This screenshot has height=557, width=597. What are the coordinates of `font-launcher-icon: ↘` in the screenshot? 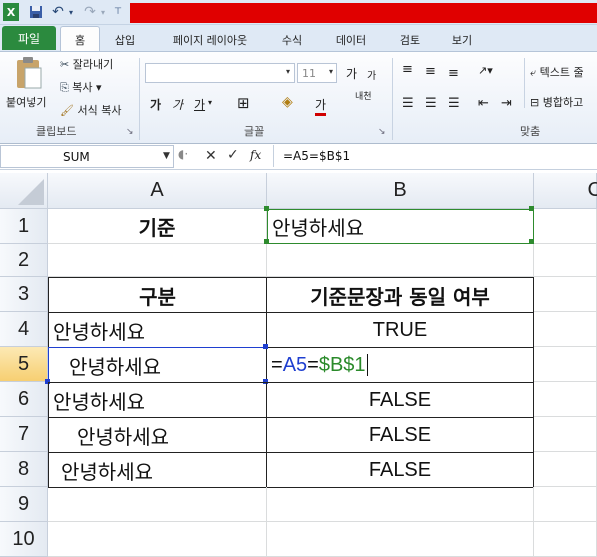 It's located at (382, 132).